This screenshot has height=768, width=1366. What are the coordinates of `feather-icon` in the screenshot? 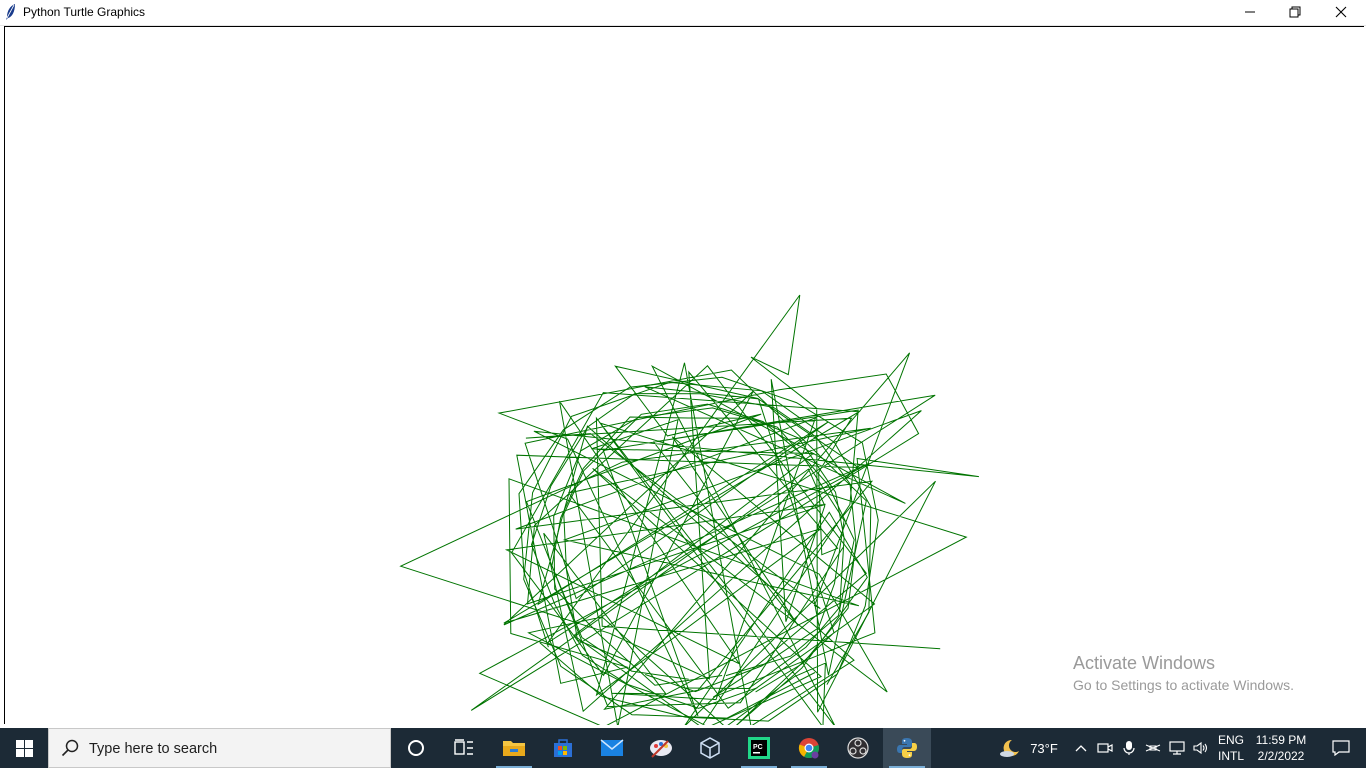 It's located at (10, 12).